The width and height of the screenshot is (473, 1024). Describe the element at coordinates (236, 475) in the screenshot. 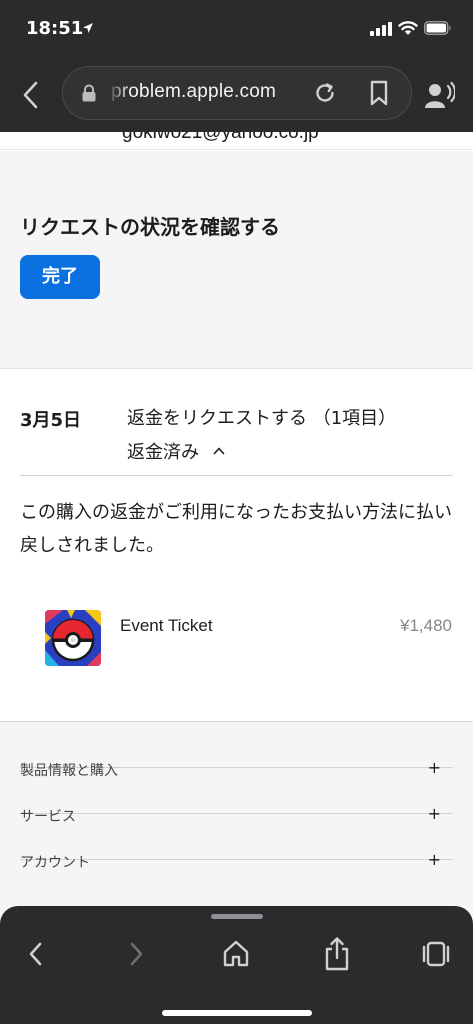

I see `order-divider` at that location.